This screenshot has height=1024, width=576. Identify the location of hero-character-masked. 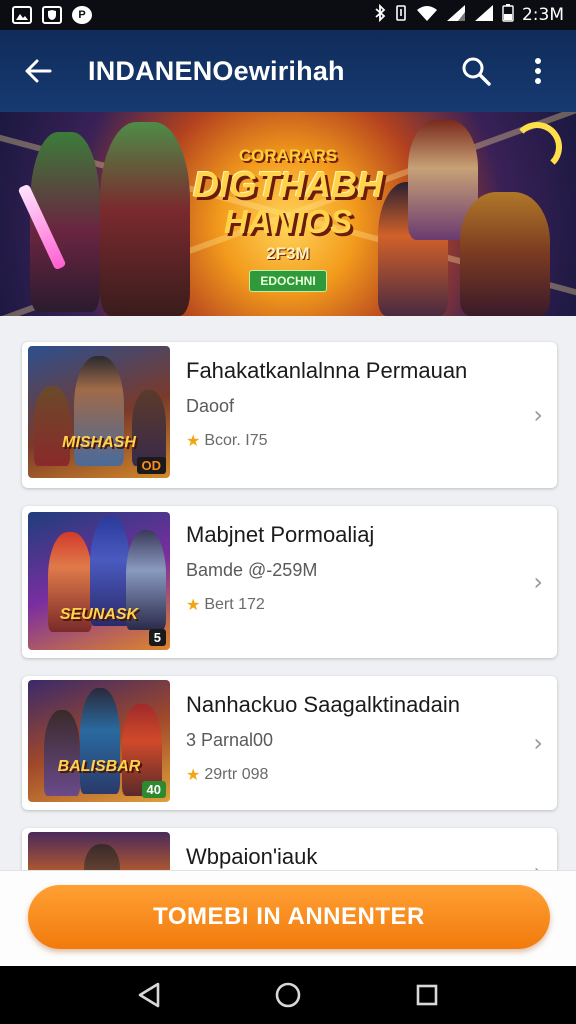
(505, 254).